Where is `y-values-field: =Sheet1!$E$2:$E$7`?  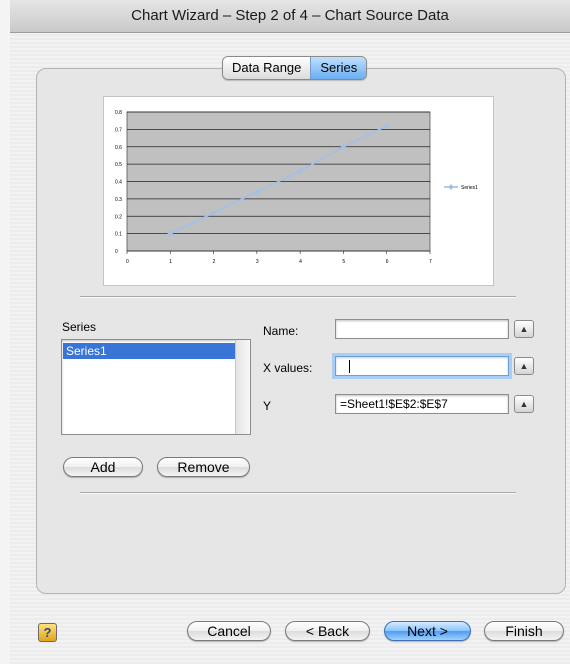
y-values-field: =Sheet1!$E$2:$E$7 is located at coordinates (422, 404).